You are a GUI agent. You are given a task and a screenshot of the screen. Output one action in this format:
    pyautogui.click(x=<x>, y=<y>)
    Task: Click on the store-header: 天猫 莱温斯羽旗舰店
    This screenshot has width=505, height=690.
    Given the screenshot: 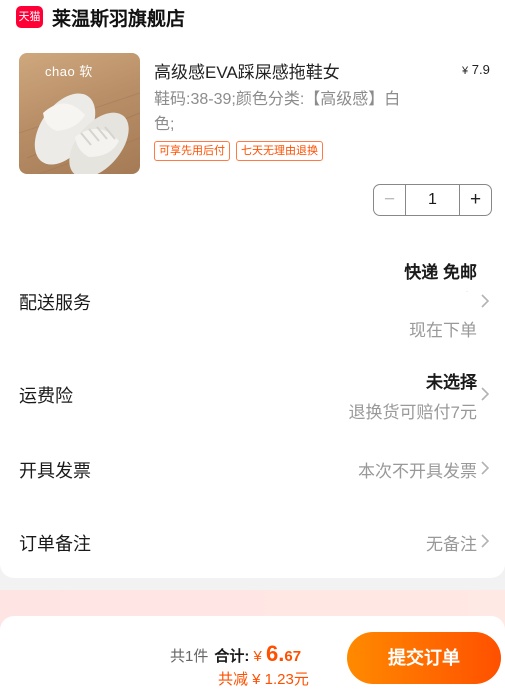 What is the action you would take?
    pyautogui.click(x=100, y=17)
    